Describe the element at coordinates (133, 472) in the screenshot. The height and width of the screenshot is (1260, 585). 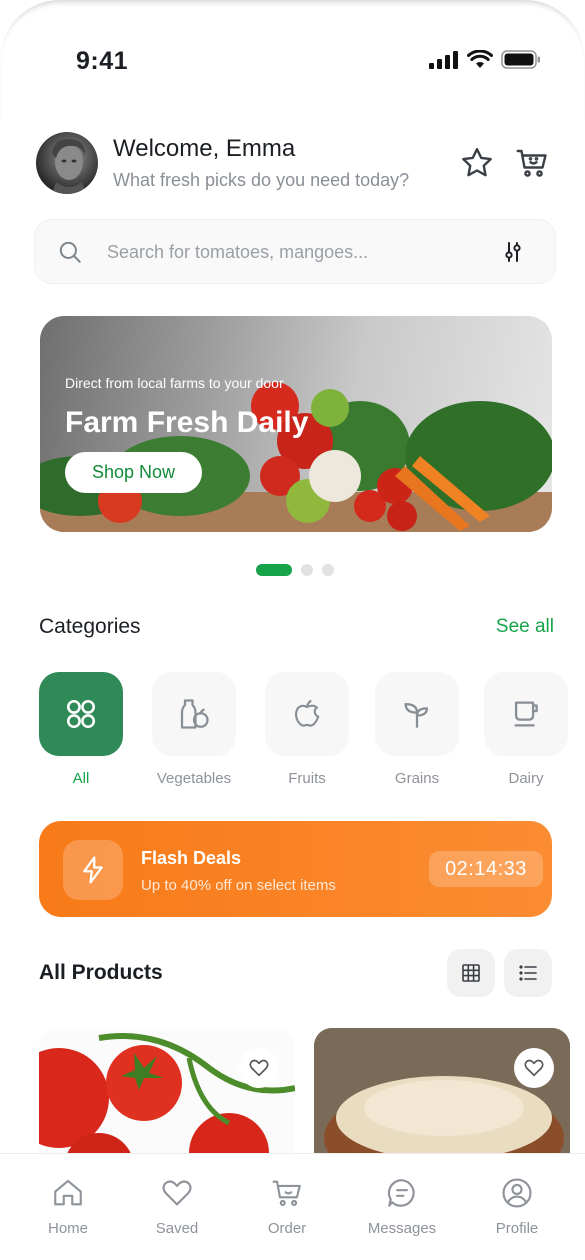
I see `shop-now-button: Shop Now` at that location.